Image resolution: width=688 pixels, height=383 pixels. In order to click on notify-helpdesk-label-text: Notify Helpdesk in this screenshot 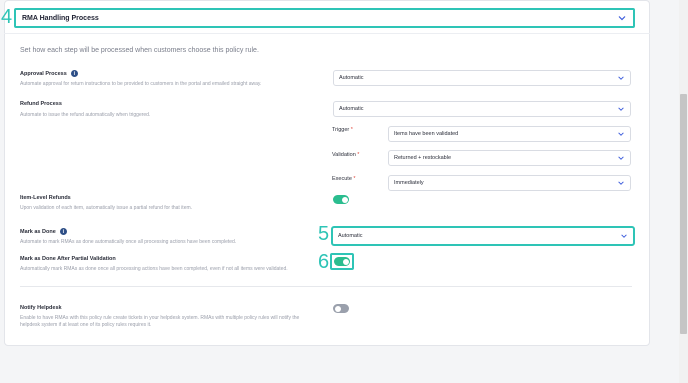, I will do `click(41, 308)`.